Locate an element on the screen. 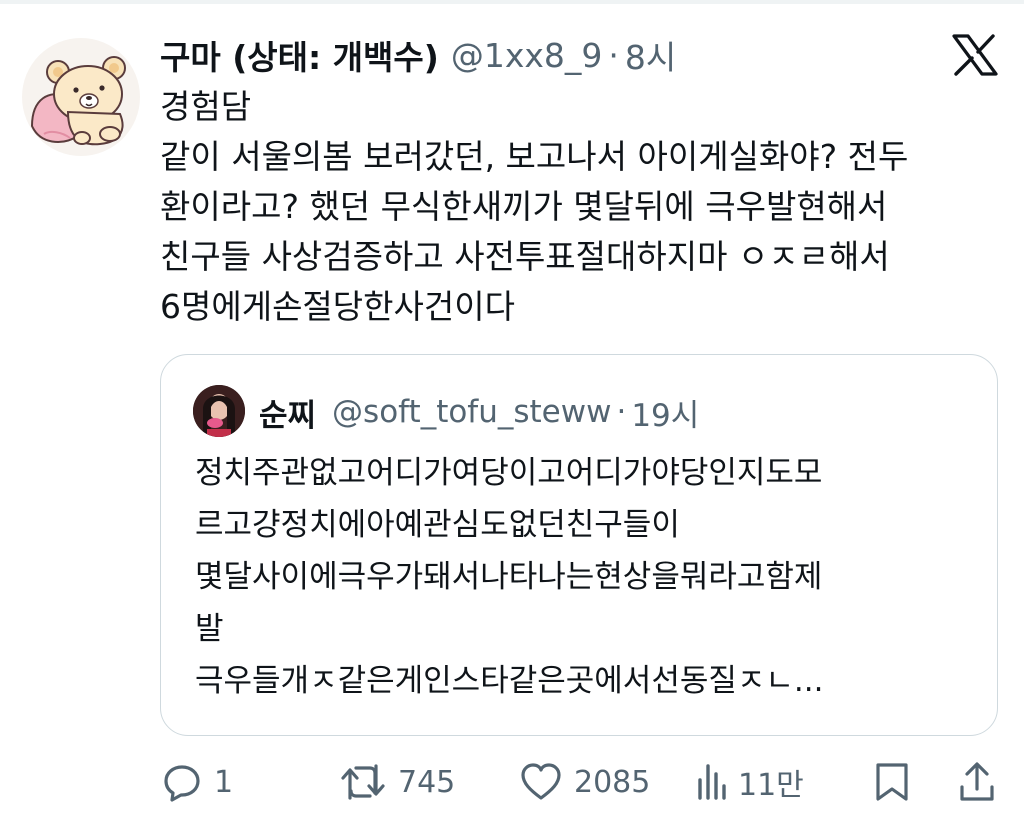 The height and width of the screenshot is (836, 1024). bookmark-icon is located at coordinates (892, 782).